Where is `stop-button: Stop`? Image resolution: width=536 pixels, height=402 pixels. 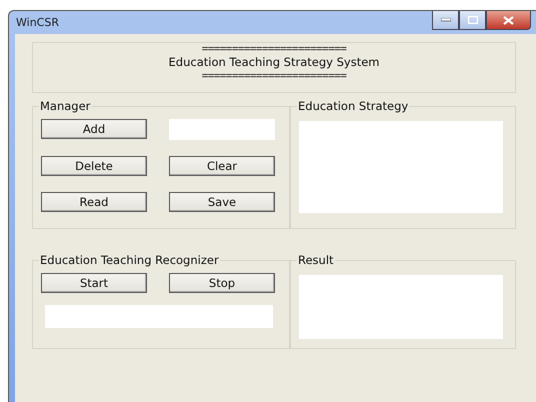 stop-button: Stop is located at coordinates (222, 283).